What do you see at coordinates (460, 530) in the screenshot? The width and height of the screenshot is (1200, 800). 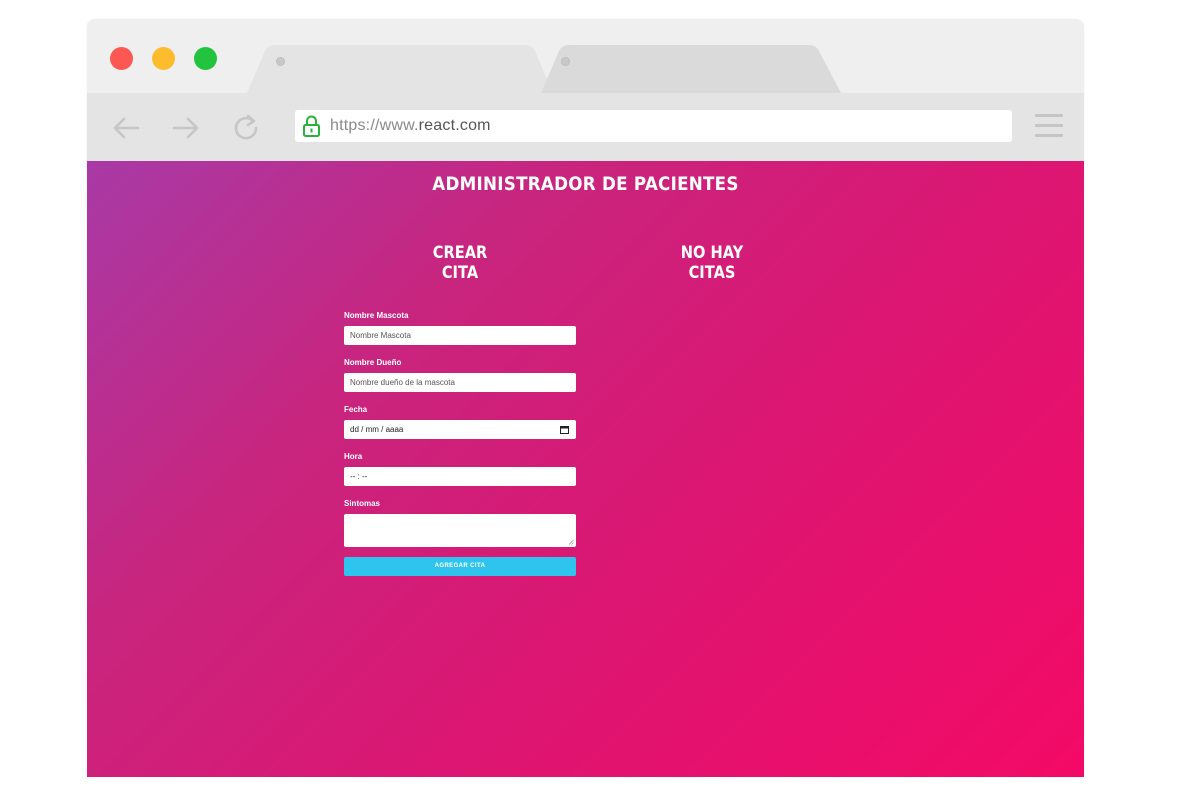 I see `symptoms-textarea` at bounding box center [460, 530].